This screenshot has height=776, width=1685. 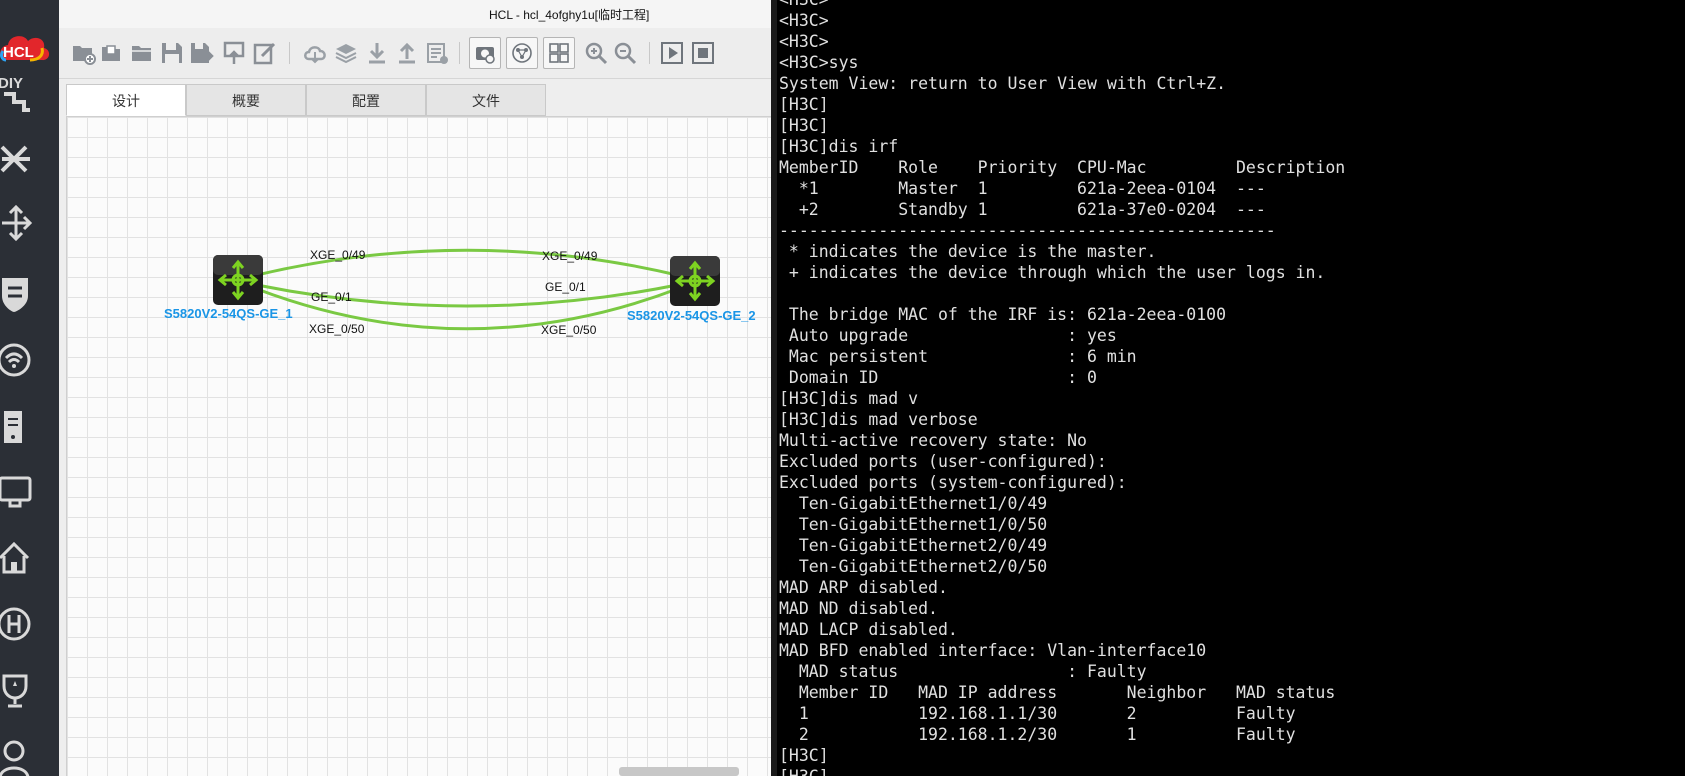 What do you see at coordinates (933, 440) in the screenshot?
I see `terminal-line: Multi-active recovery state: No` at bounding box center [933, 440].